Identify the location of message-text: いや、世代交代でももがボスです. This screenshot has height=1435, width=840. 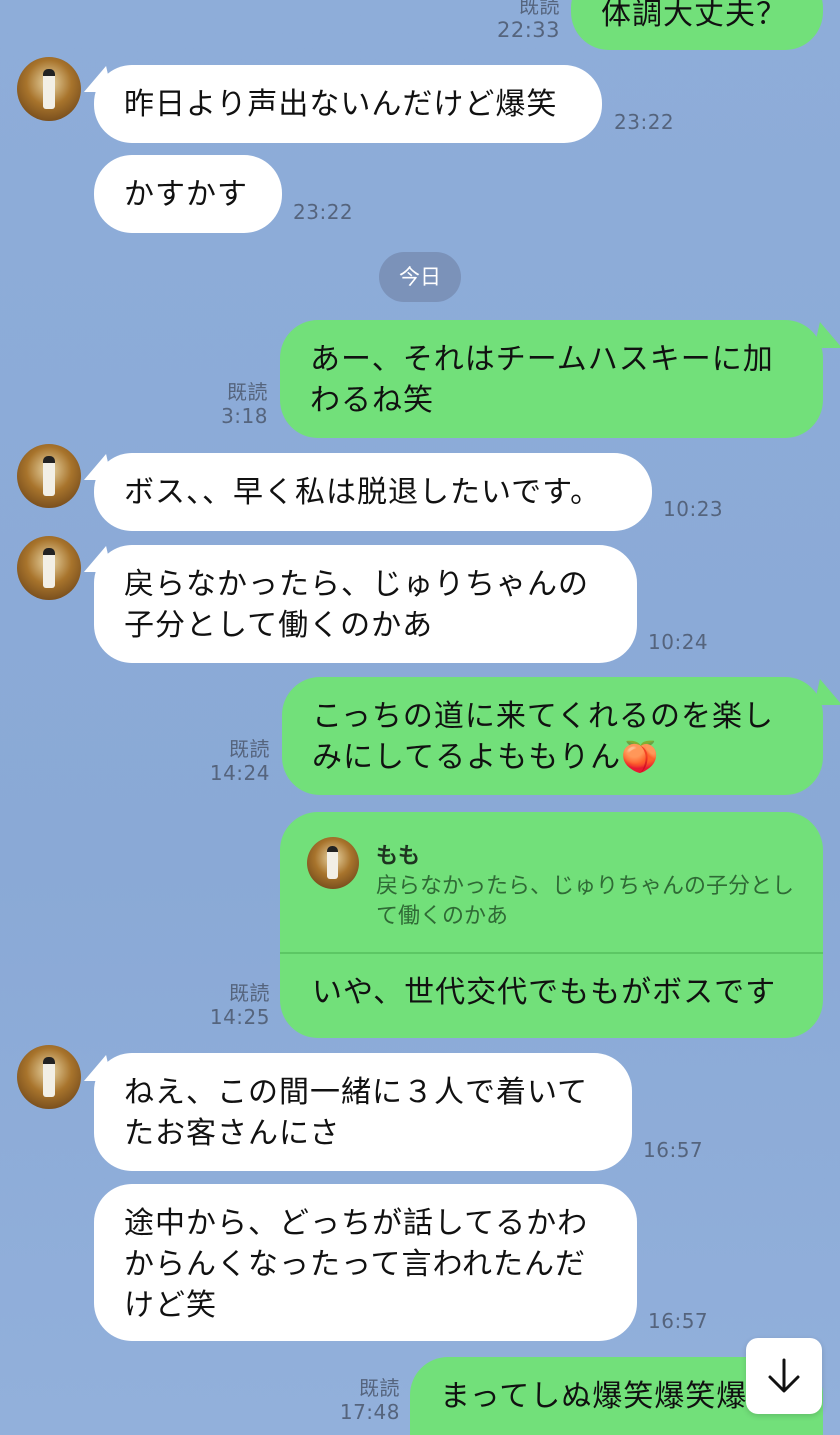
(544, 992).